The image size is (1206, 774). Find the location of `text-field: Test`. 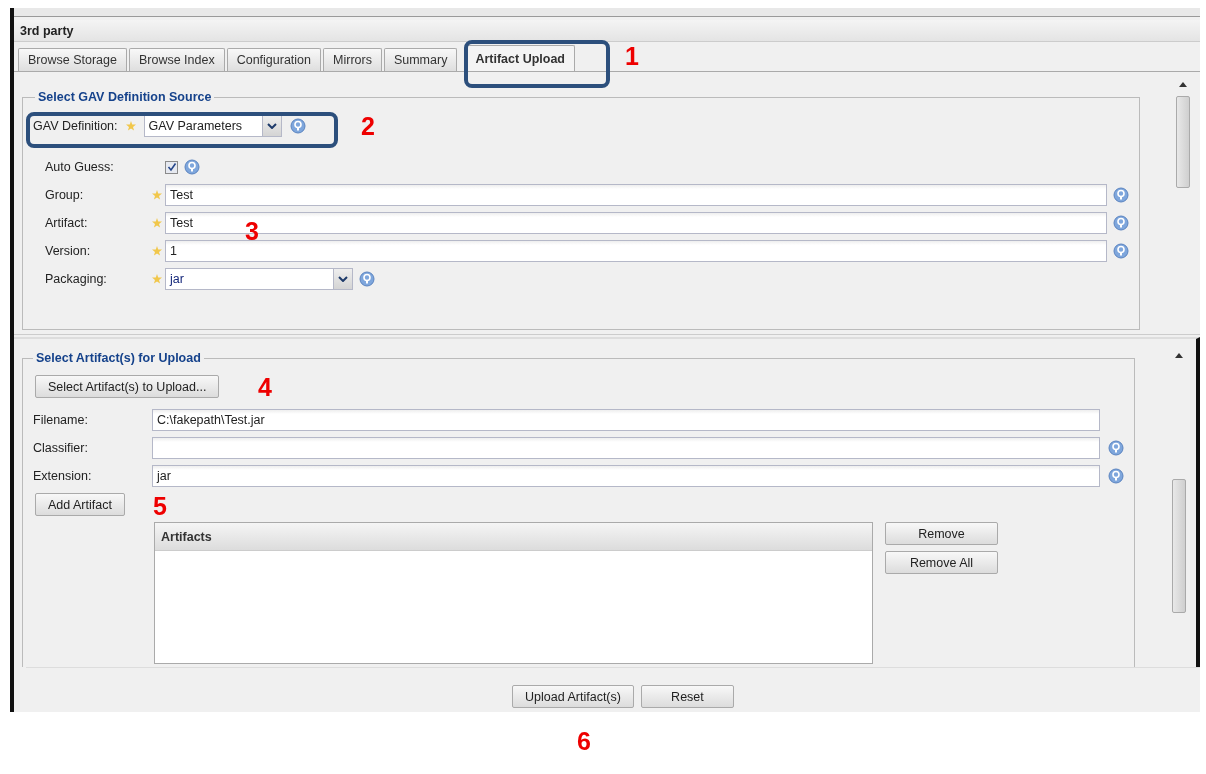

text-field: Test is located at coordinates (636, 195).